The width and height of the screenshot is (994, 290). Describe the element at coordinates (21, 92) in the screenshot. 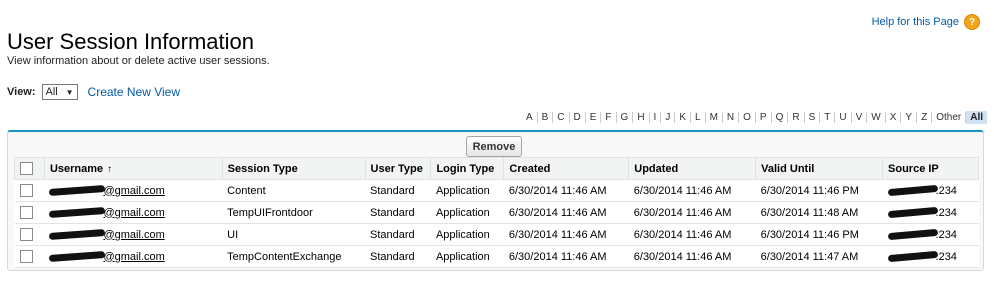

I see `view-label: View:` at that location.